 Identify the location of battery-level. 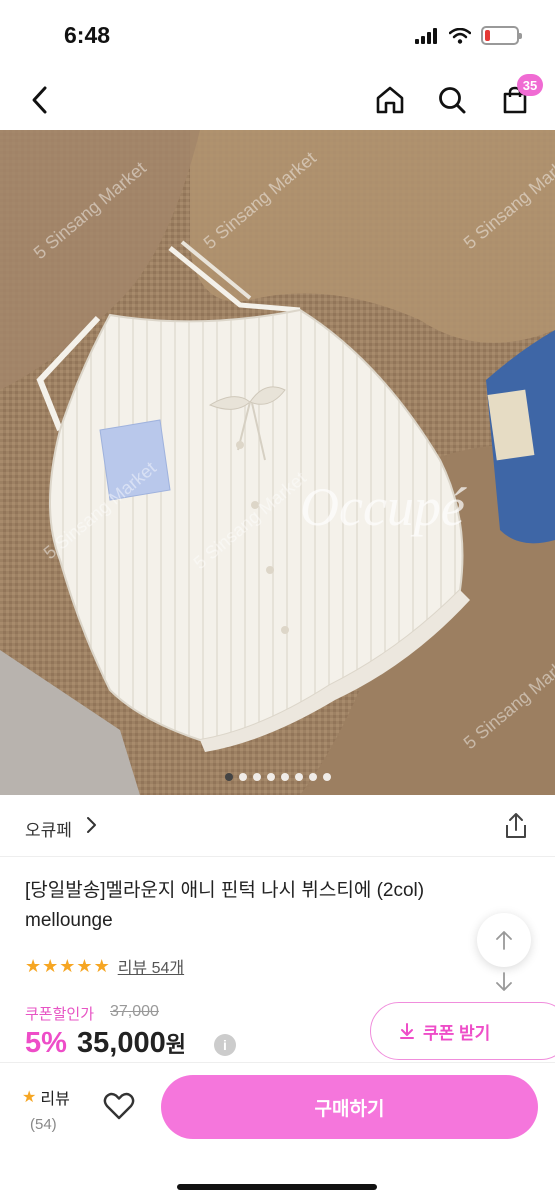
(487, 35).